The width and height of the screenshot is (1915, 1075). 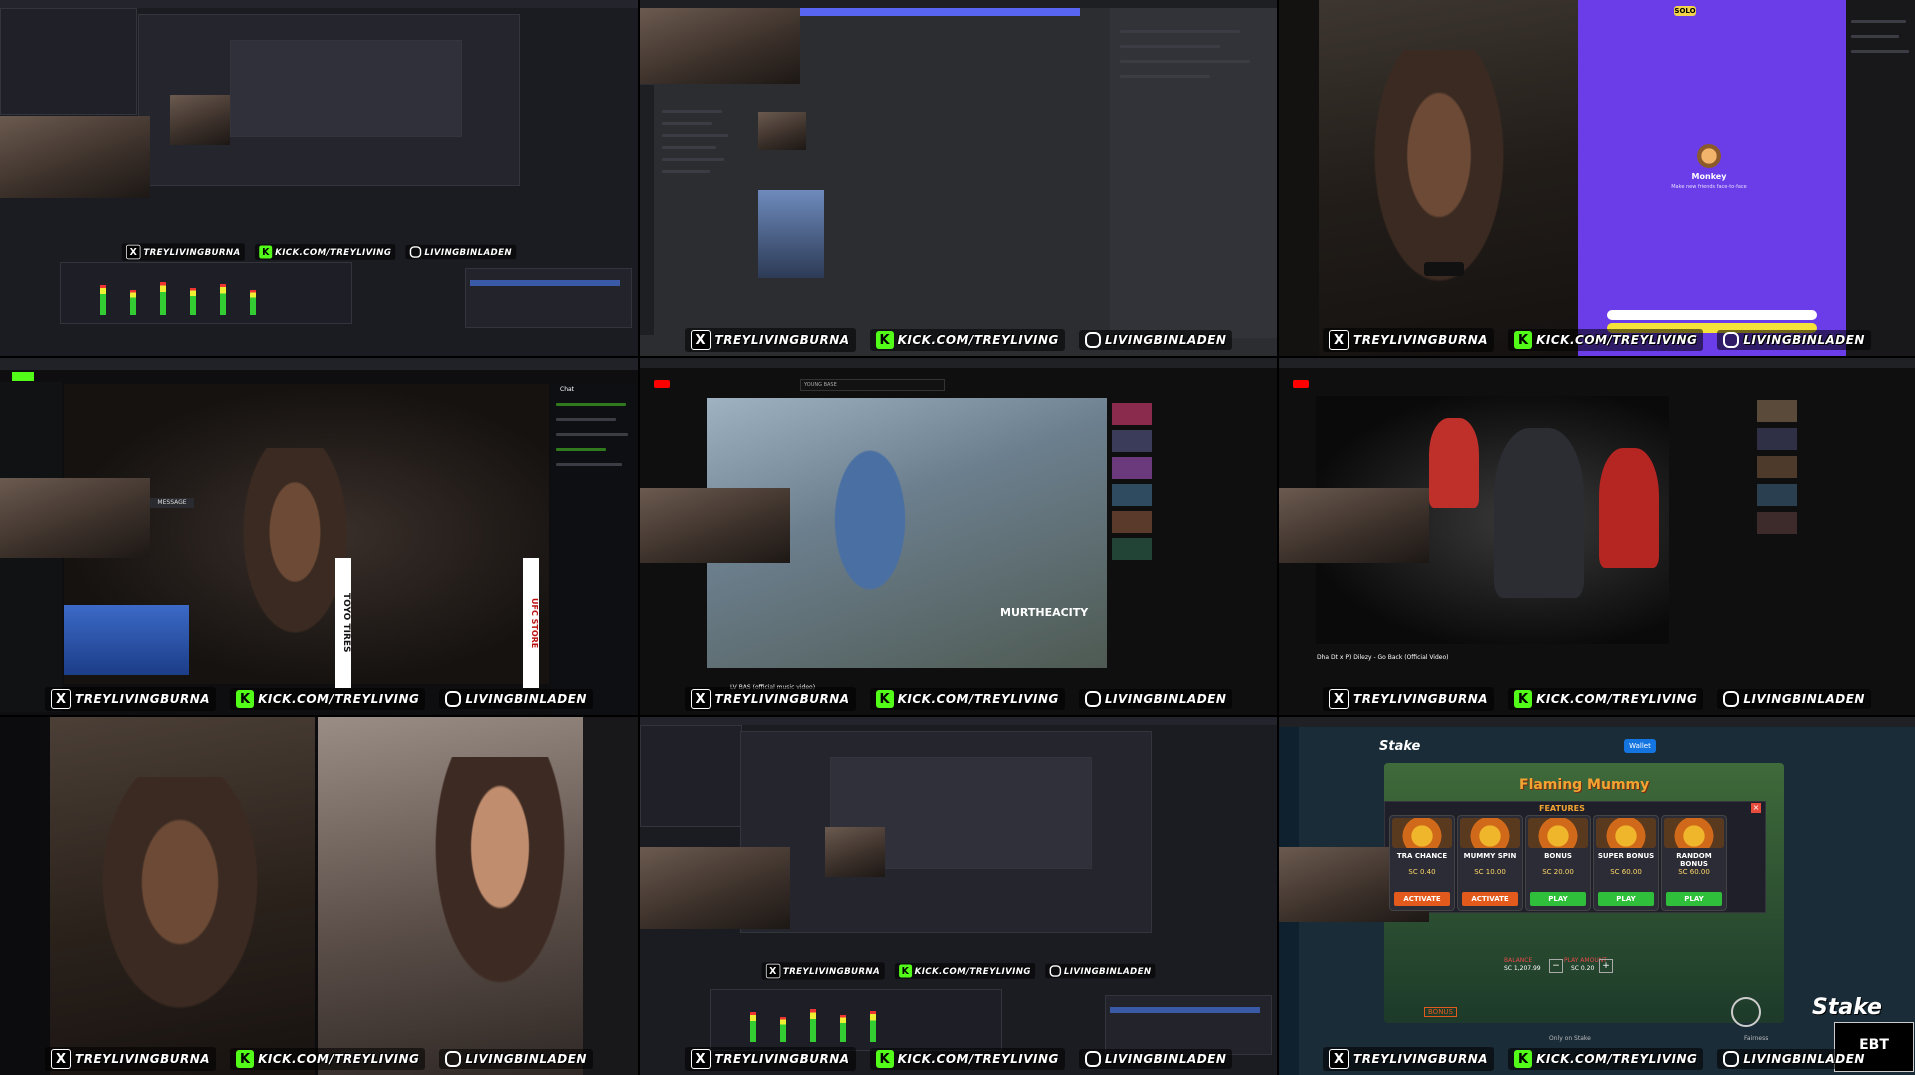 I want to click on fairness-link: Fairness, so click(x=1756, y=1038).